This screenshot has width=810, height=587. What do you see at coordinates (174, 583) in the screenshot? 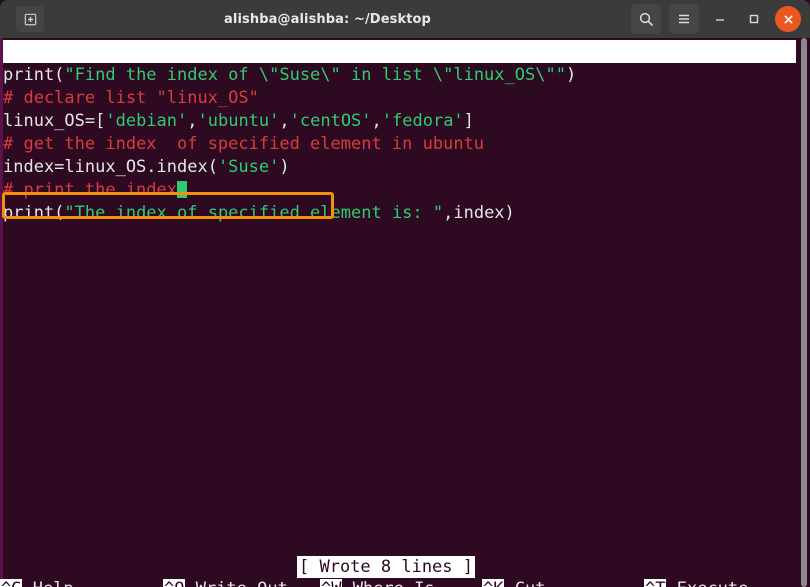
I see `shortcut-key: ^O` at bounding box center [174, 583].